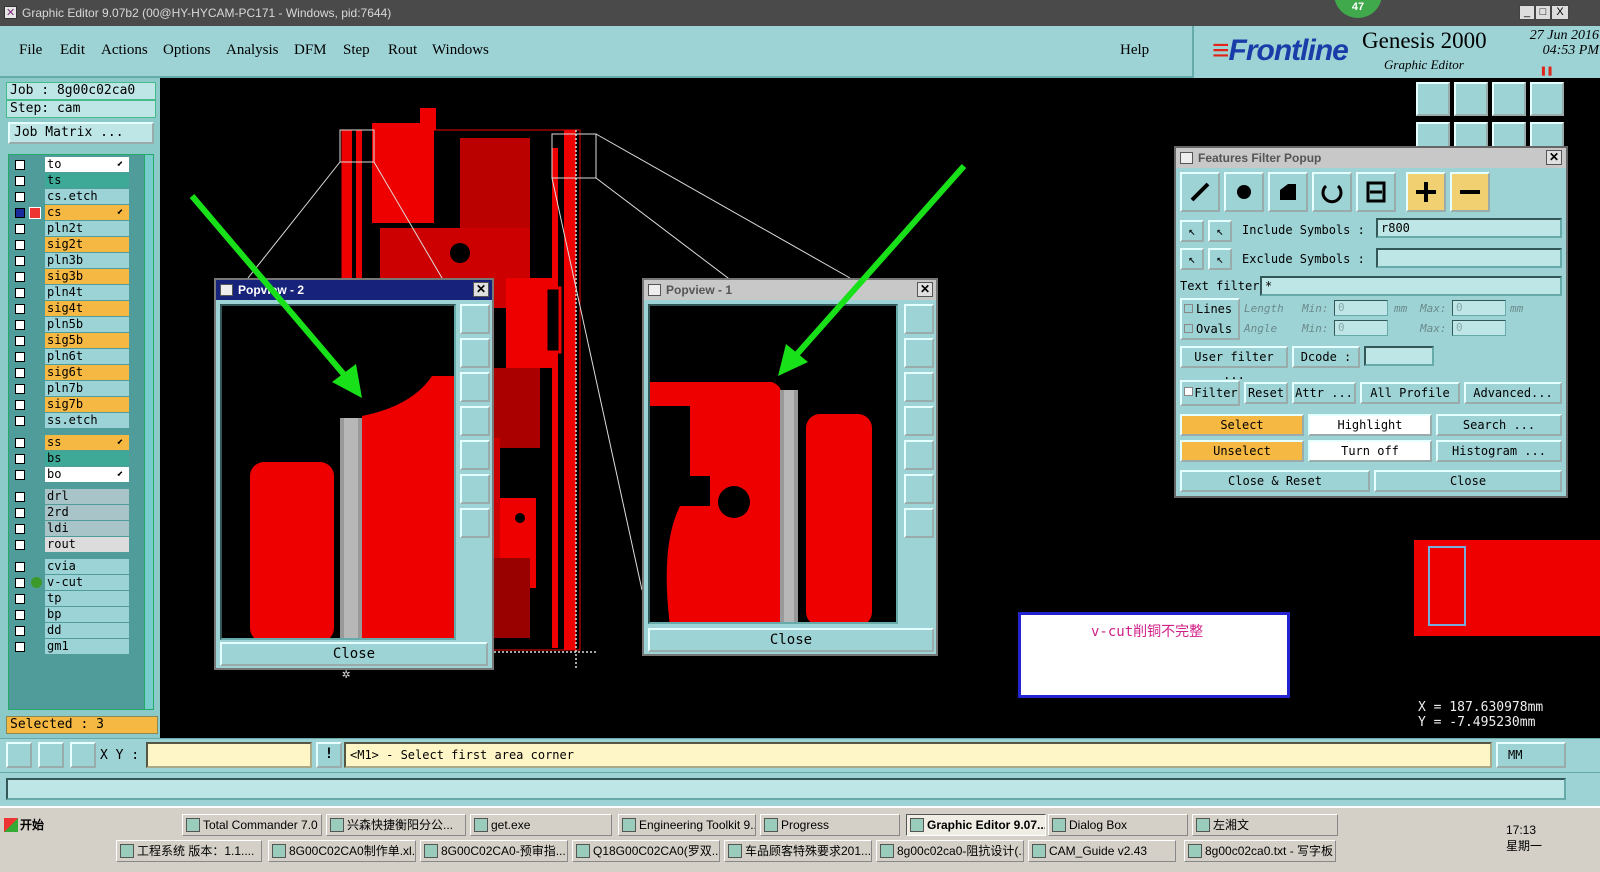  I want to click on menu-windows: Windows, so click(460, 50).